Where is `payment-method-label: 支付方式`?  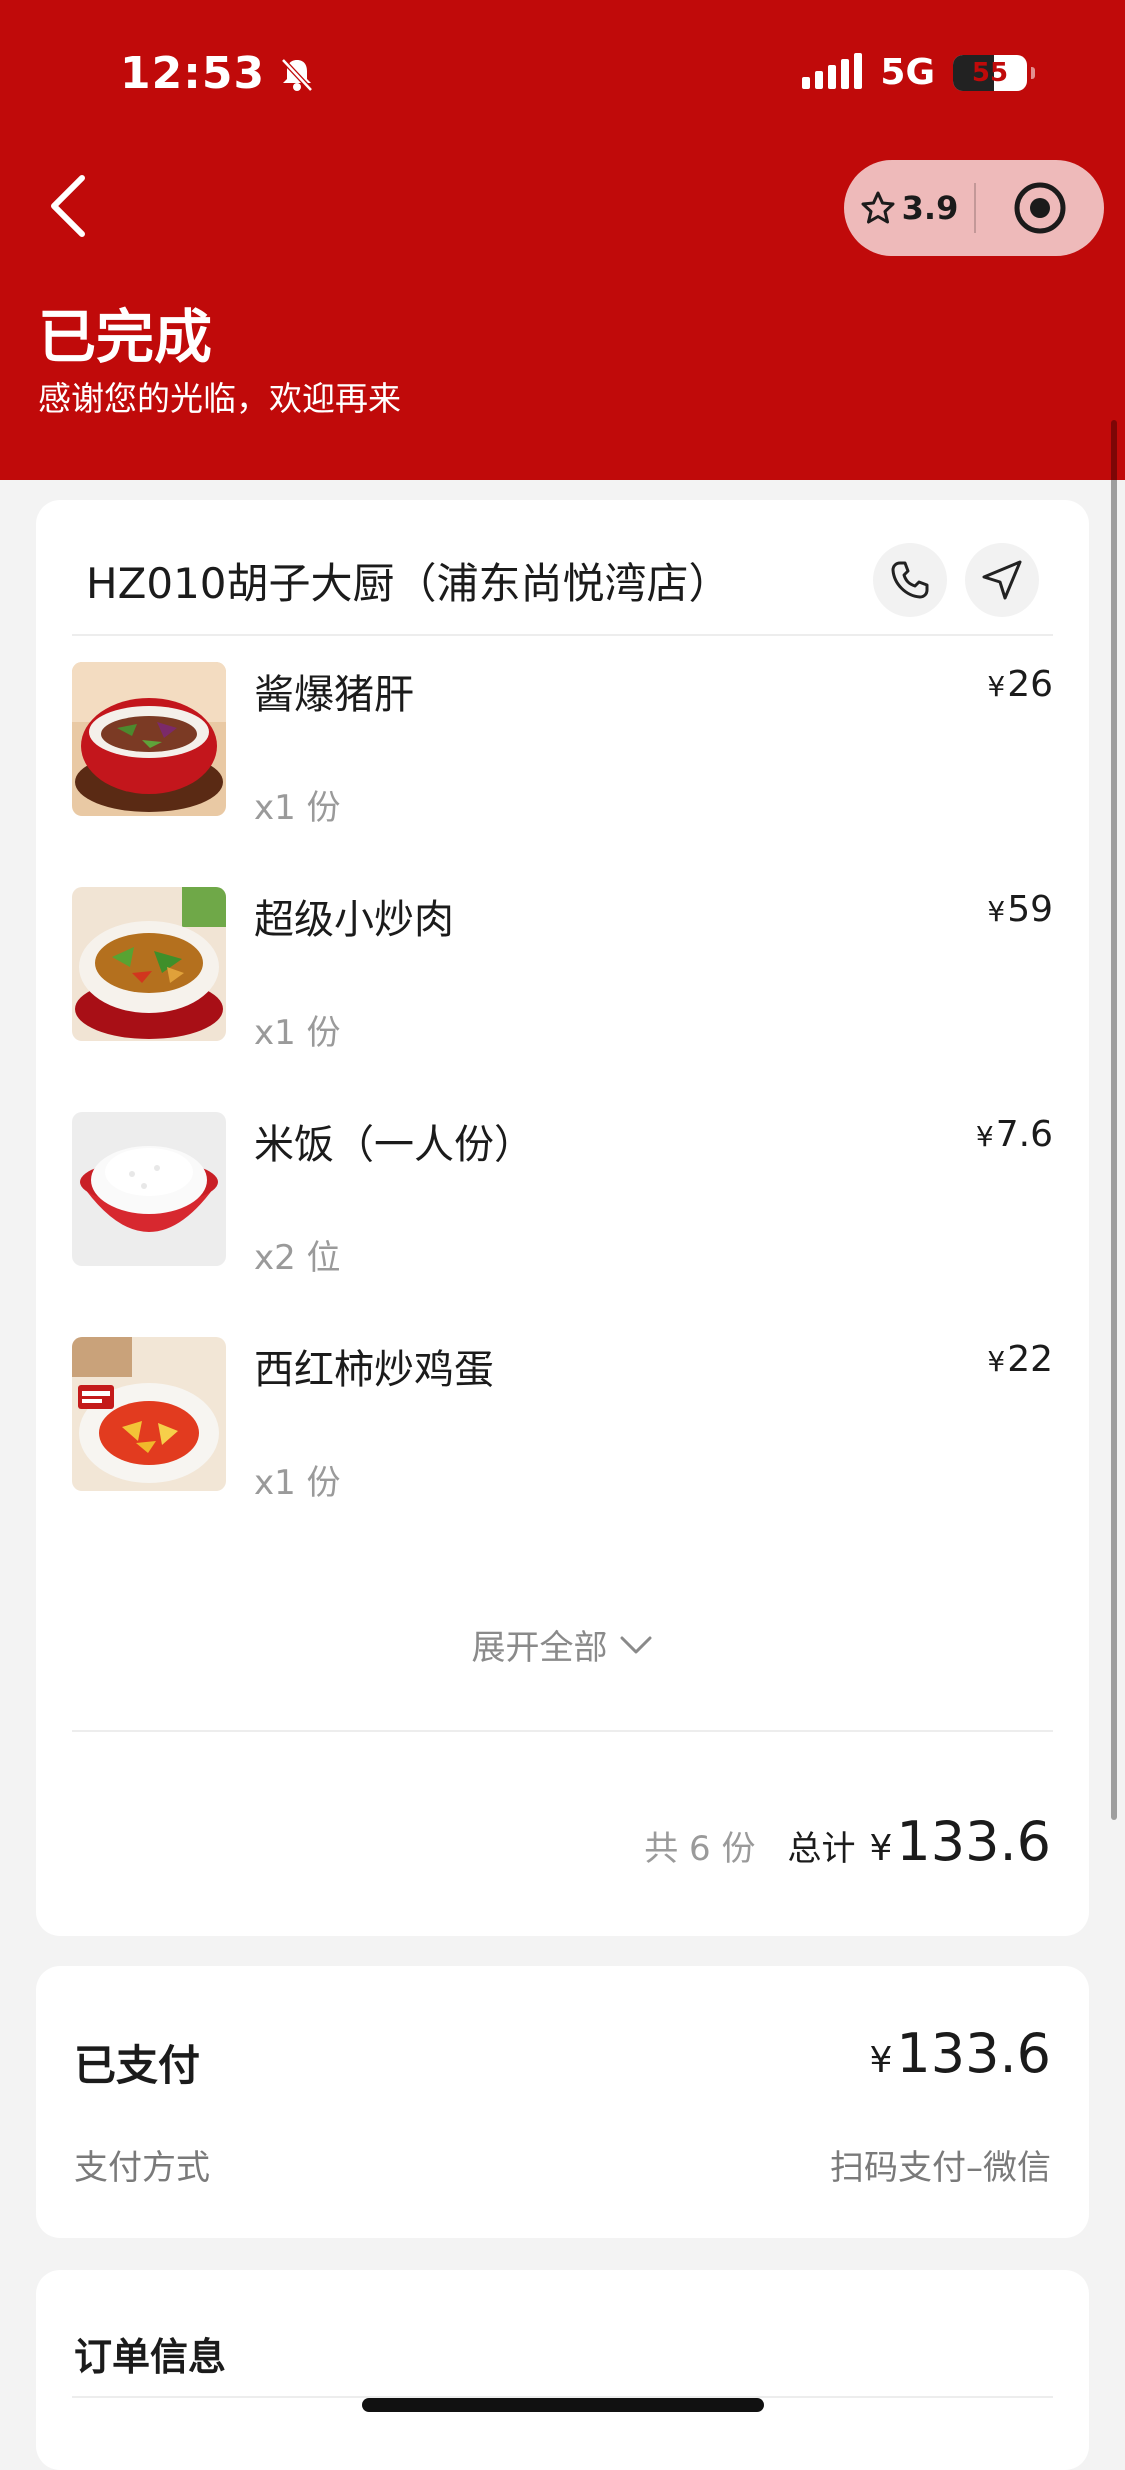
payment-method-label: 支付方式 is located at coordinates (142, 2168).